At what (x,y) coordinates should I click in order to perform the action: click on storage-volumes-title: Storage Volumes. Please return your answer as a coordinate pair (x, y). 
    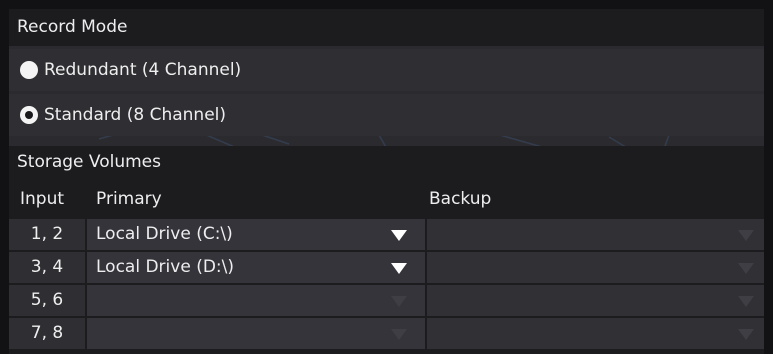
    Looking at the image, I should click on (89, 162).